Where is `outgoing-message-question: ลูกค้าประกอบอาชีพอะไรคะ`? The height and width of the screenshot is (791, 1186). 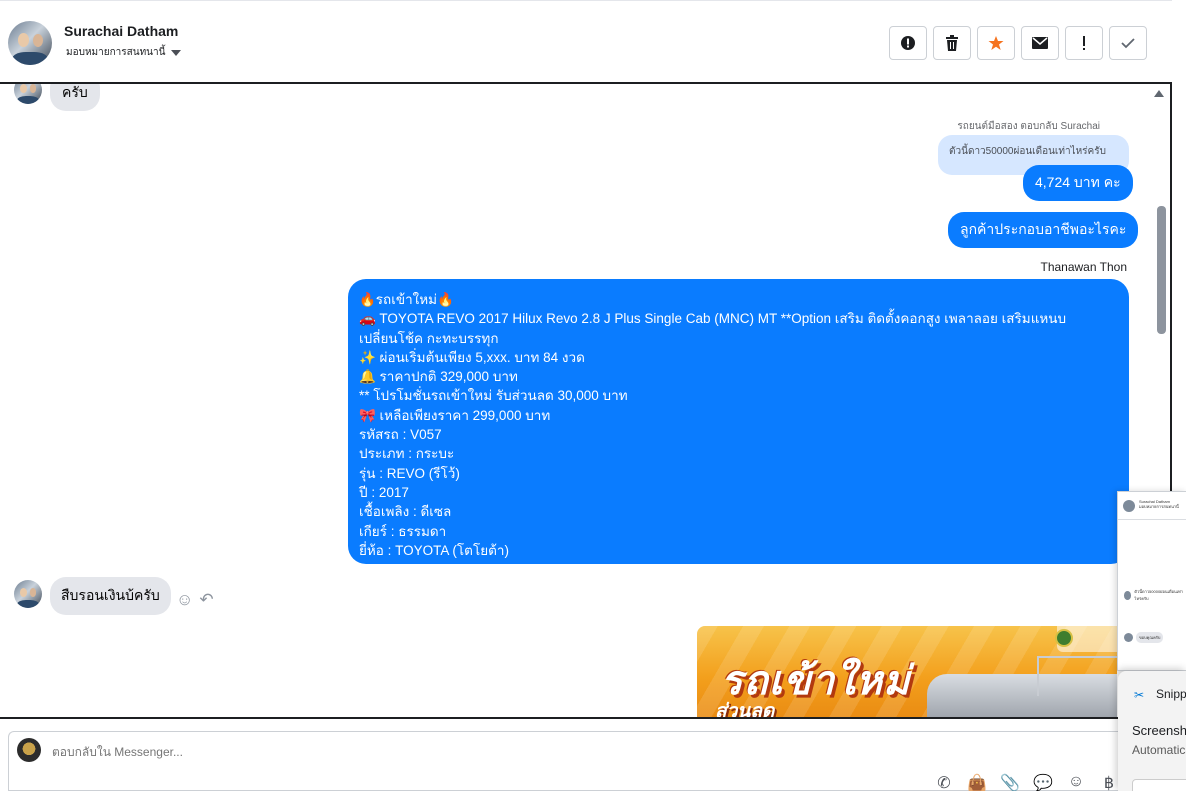 outgoing-message-question: ลูกค้าประกอบอาชีพอะไรคะ is located at coordinates (1043, 230).